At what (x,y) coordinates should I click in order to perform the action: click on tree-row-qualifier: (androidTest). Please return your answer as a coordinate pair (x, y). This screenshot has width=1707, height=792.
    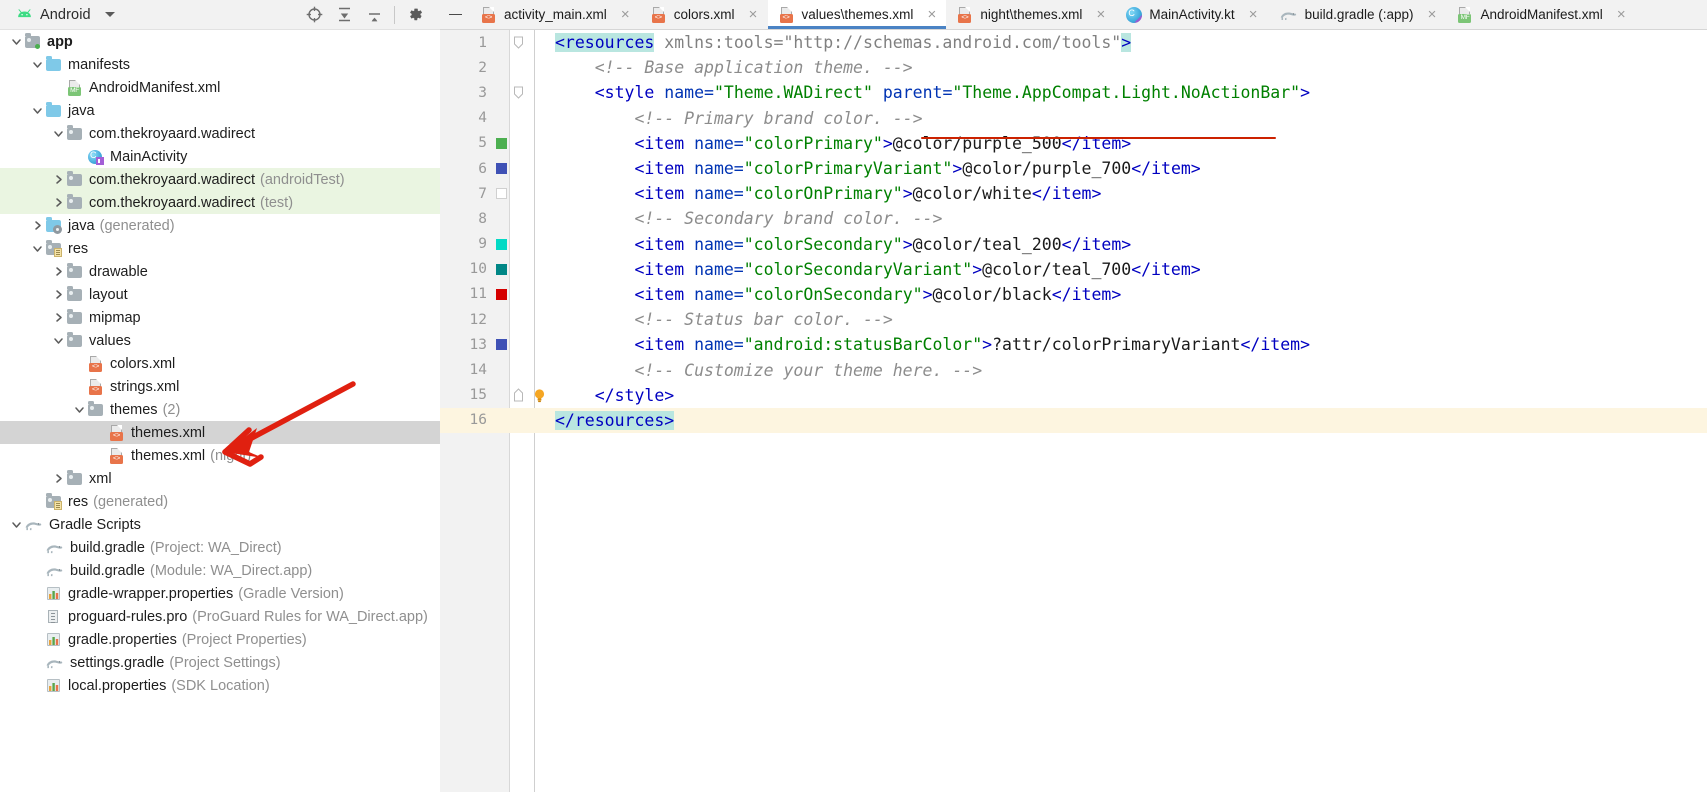
    Looking at the image, I should click on (302, 179).